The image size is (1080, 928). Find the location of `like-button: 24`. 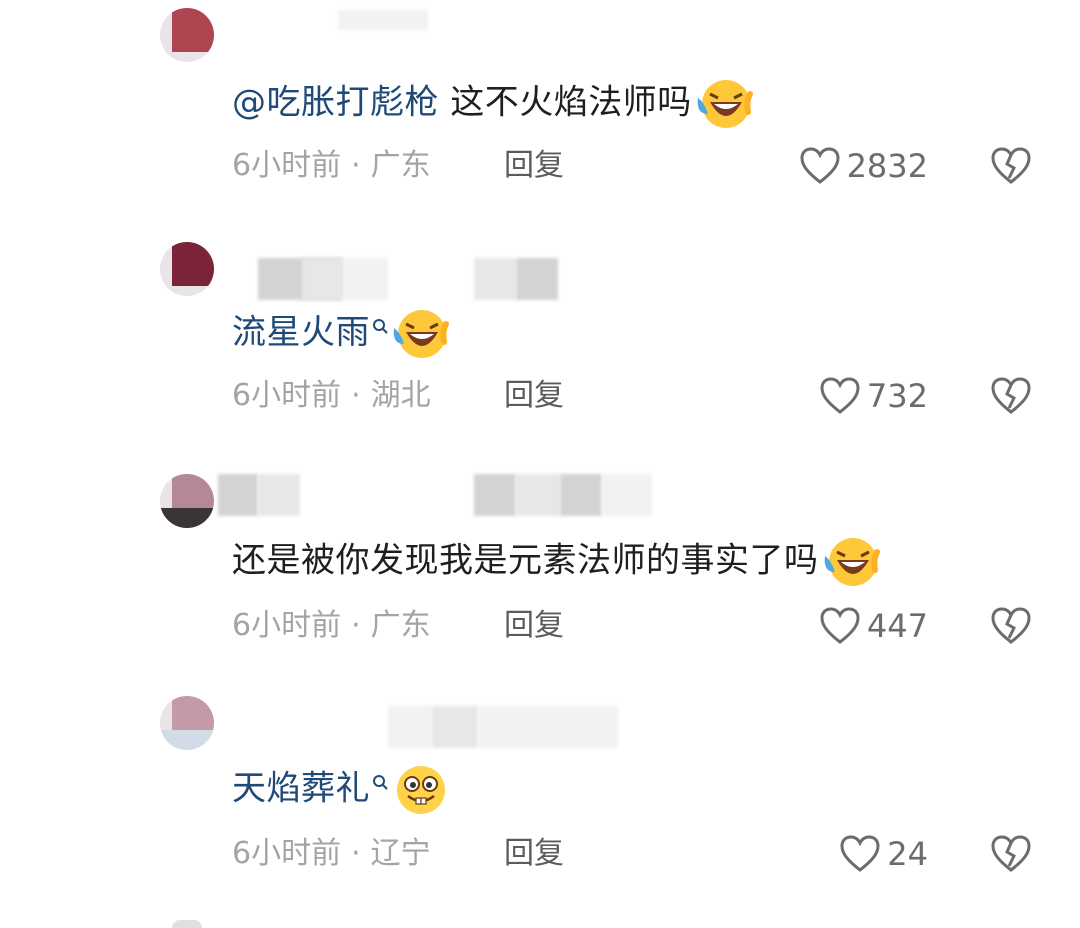

like-button: 24 is located at coordinates (883, 854).